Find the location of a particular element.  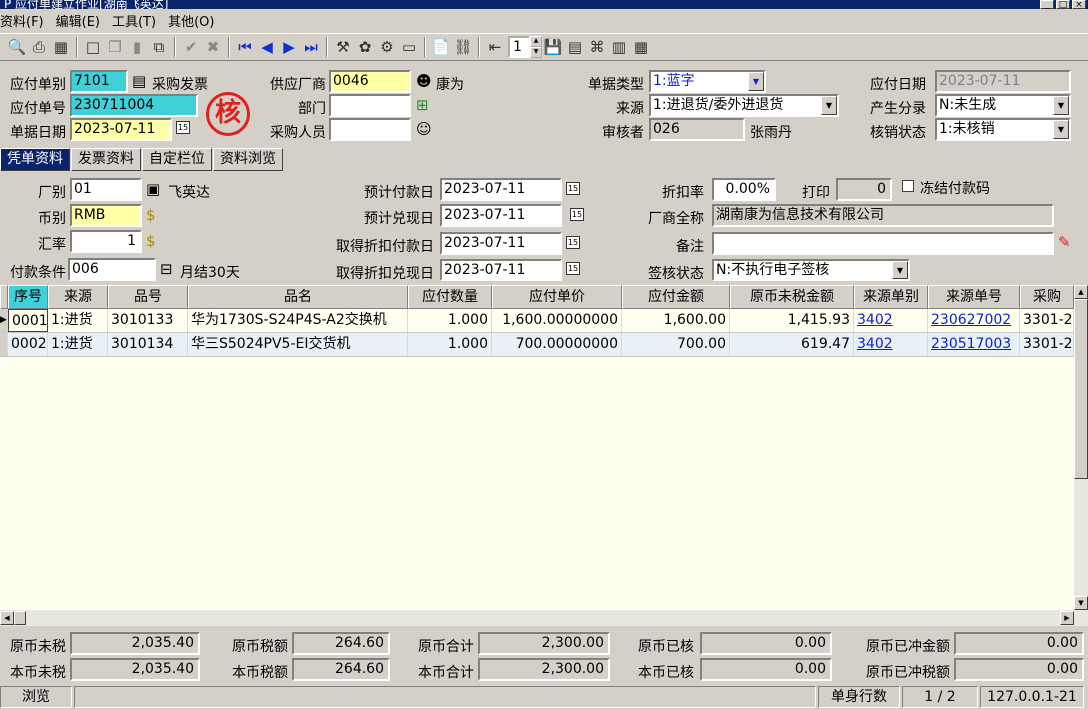

sign-select: N:不执行电子签核 ▼ is located at coordinates (811, 270).